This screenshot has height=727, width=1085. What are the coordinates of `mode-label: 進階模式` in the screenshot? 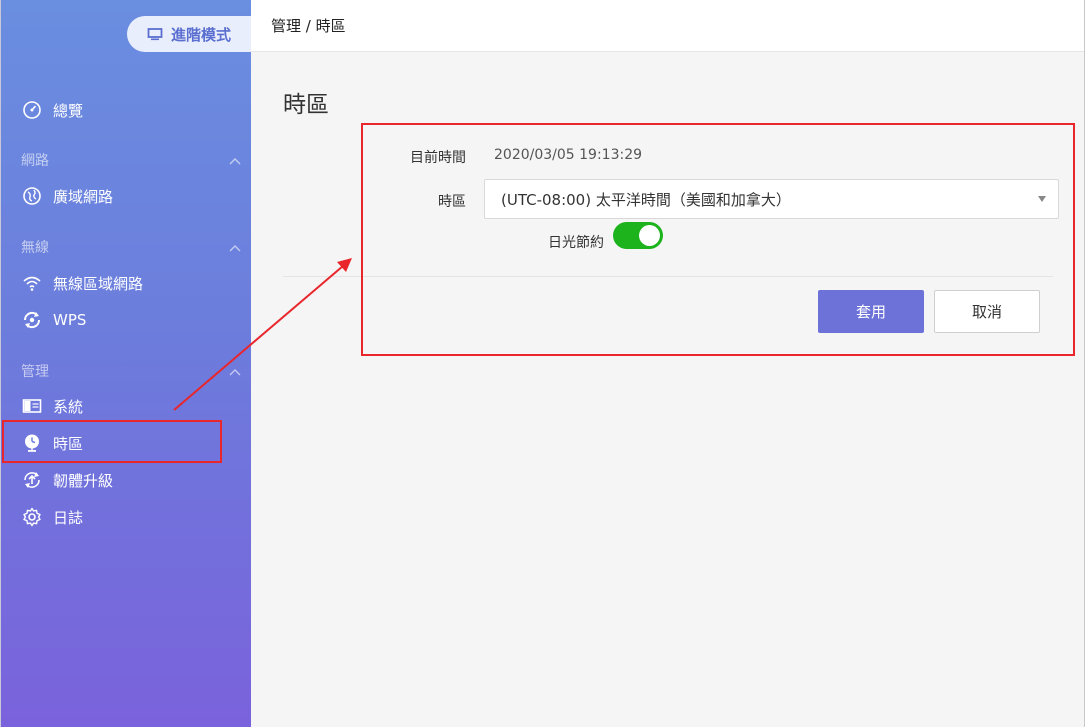 It's located at (201, 34).